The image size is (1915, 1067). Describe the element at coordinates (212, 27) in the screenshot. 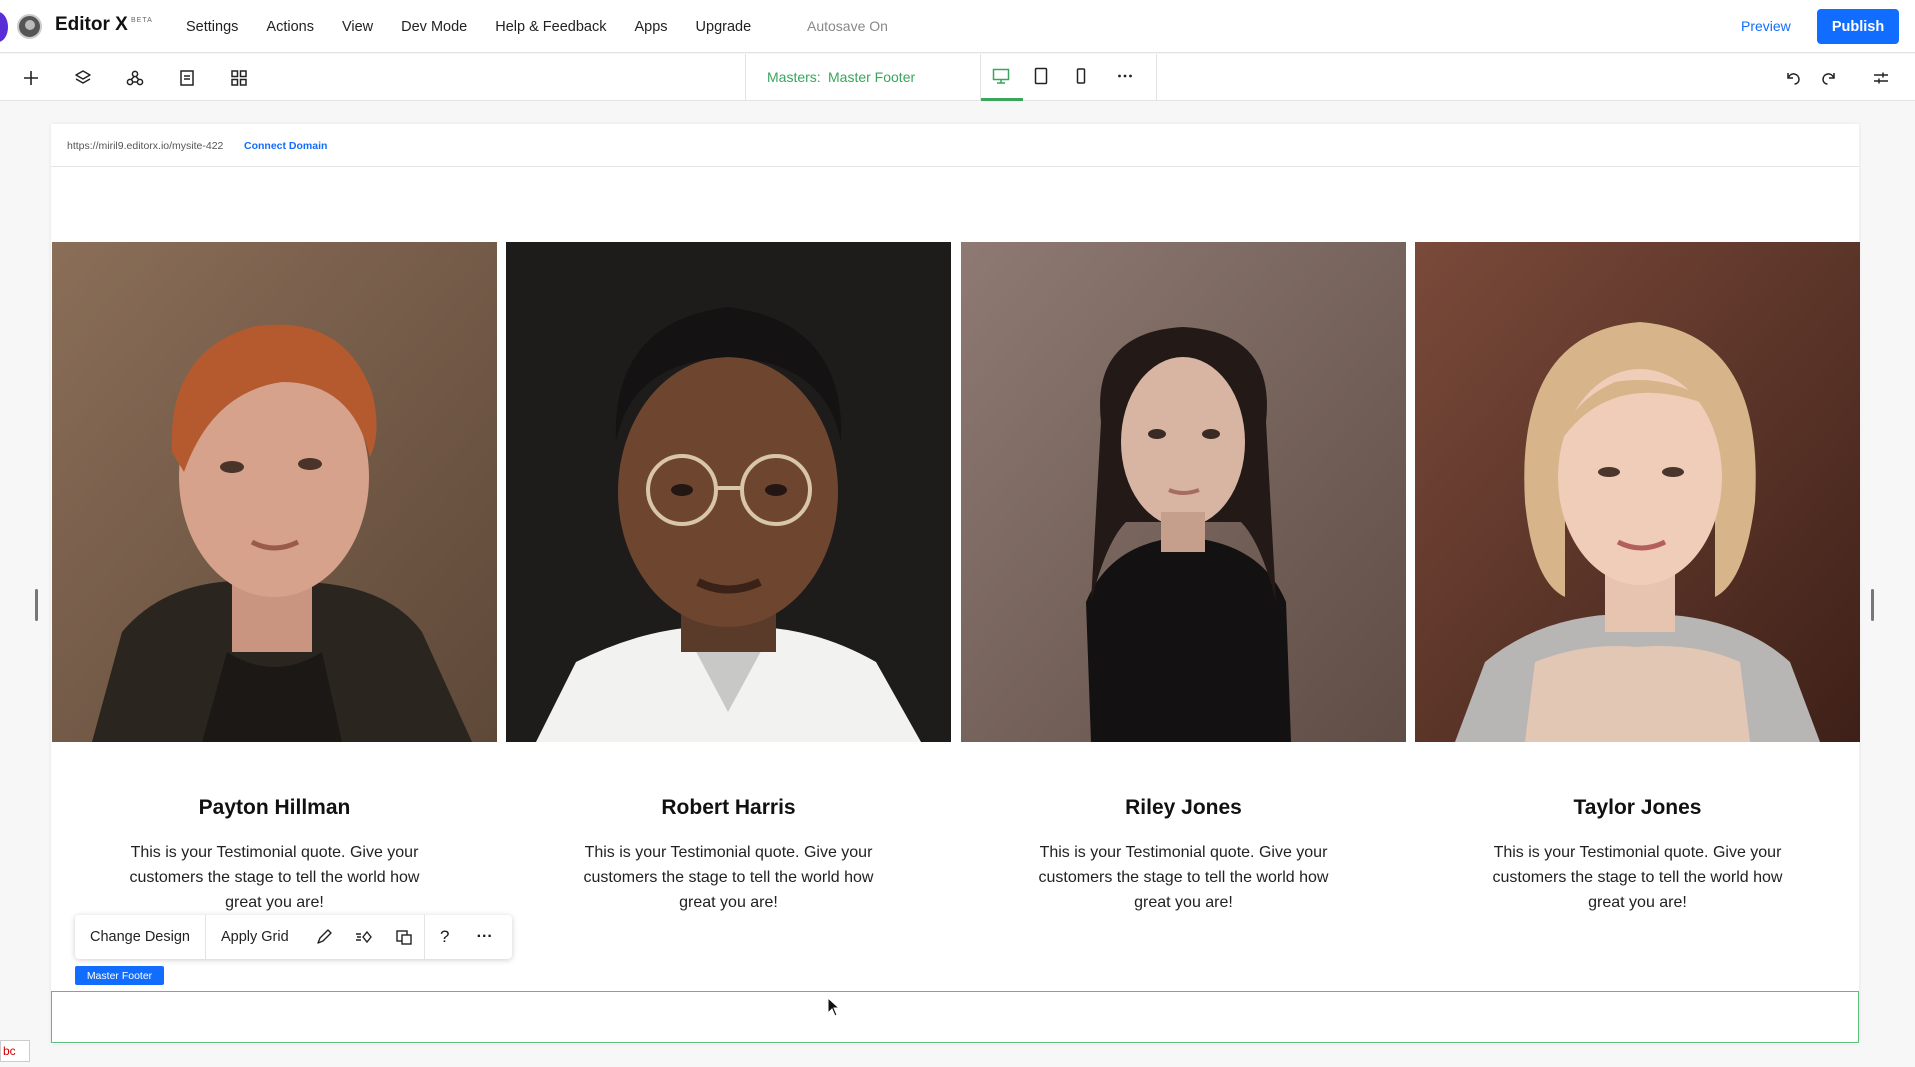

I see `menu-settings: Settings` at that location.